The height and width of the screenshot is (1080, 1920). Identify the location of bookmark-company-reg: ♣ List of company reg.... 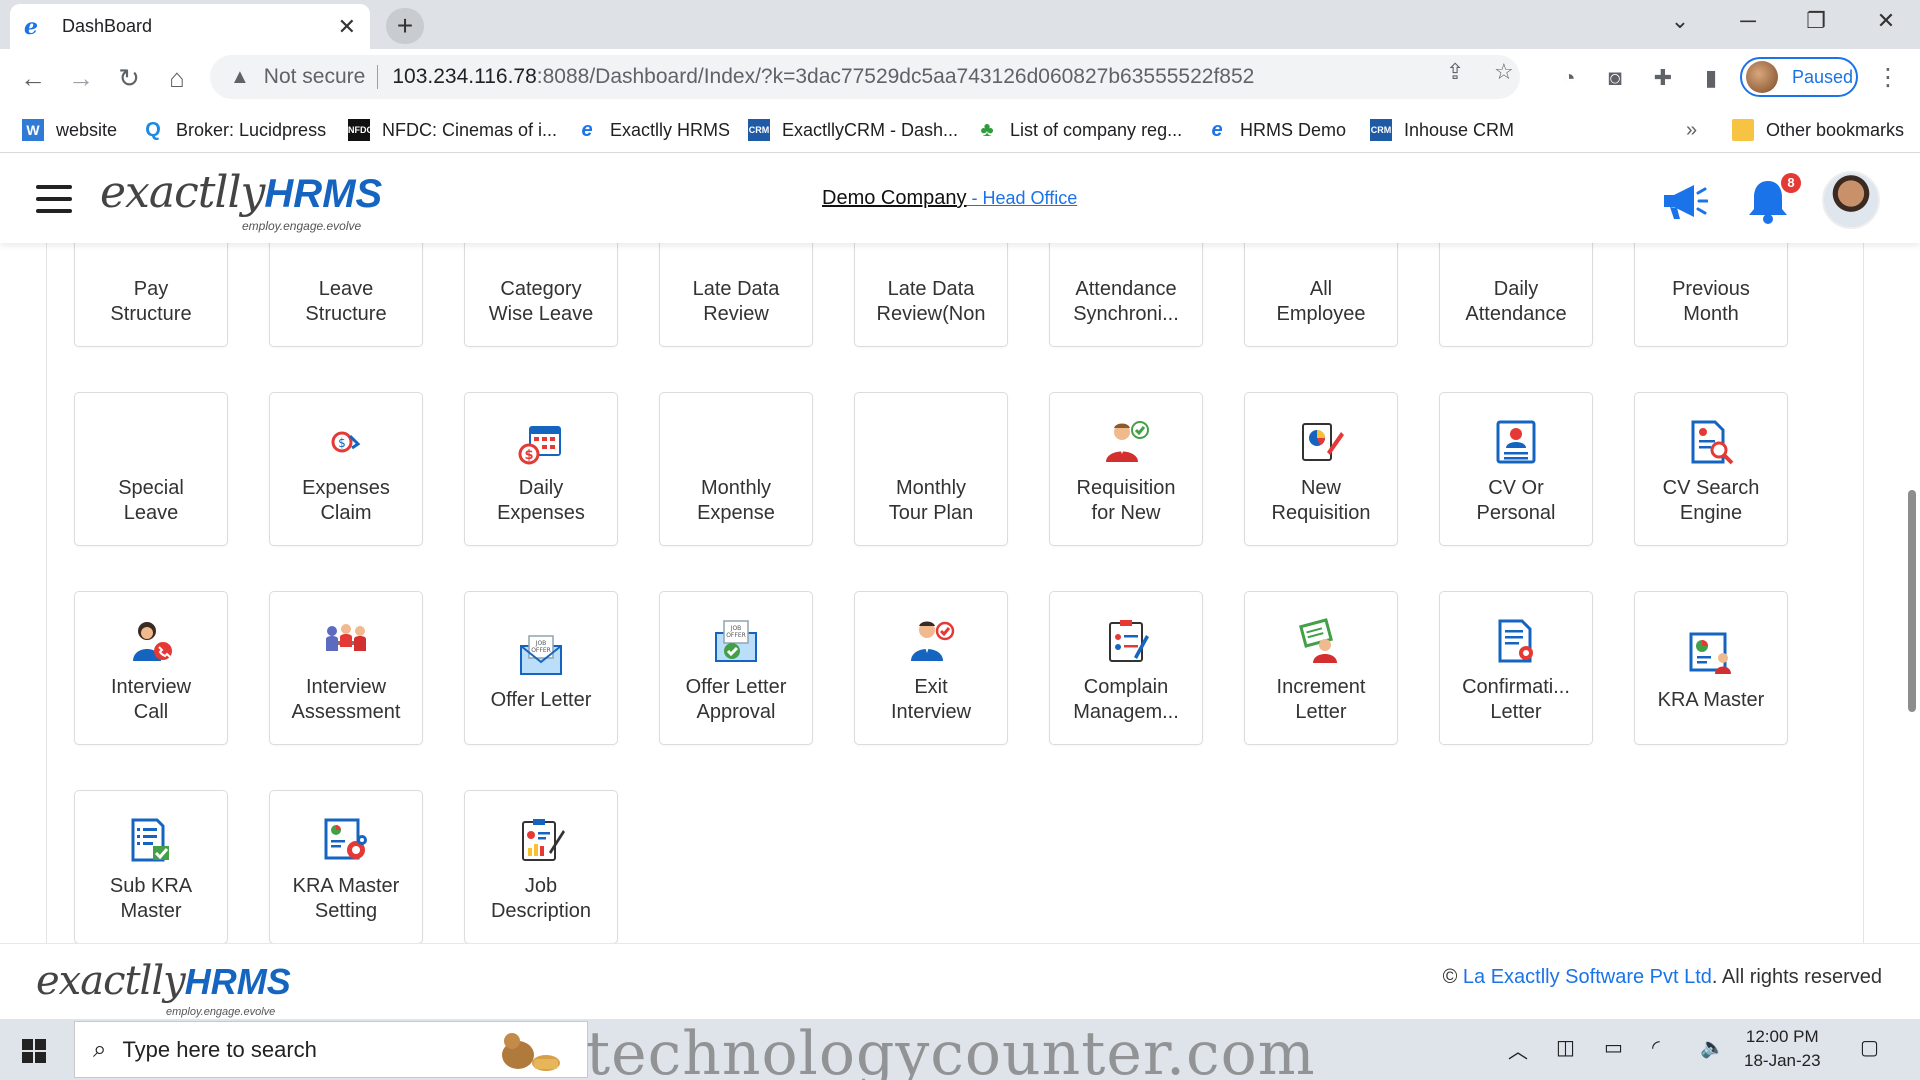
(1079, 130).